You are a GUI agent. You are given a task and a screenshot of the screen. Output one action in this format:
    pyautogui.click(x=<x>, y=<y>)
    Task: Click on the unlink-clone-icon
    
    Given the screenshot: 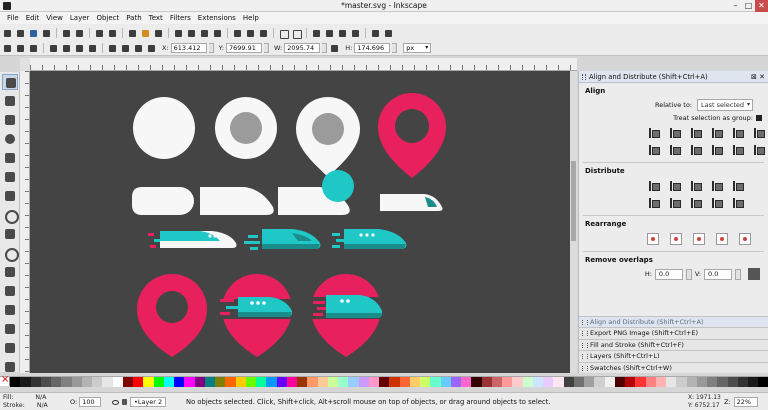 What is the action you would take?
    pyautogui.click(x=263, y=33)
    